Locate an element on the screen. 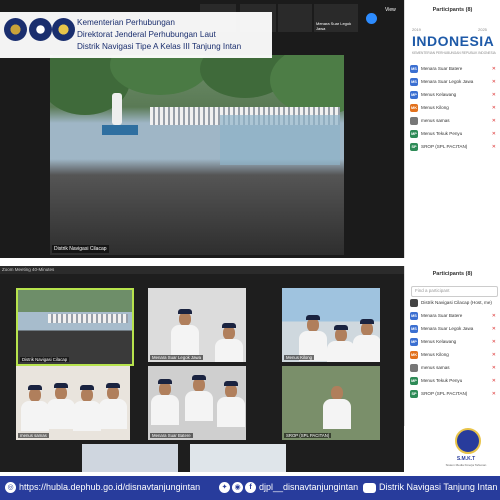 The image size is (500, 500). meeting-title-bar: Zoom Meeting 40-Minutes is located at coordinates (202, 270).